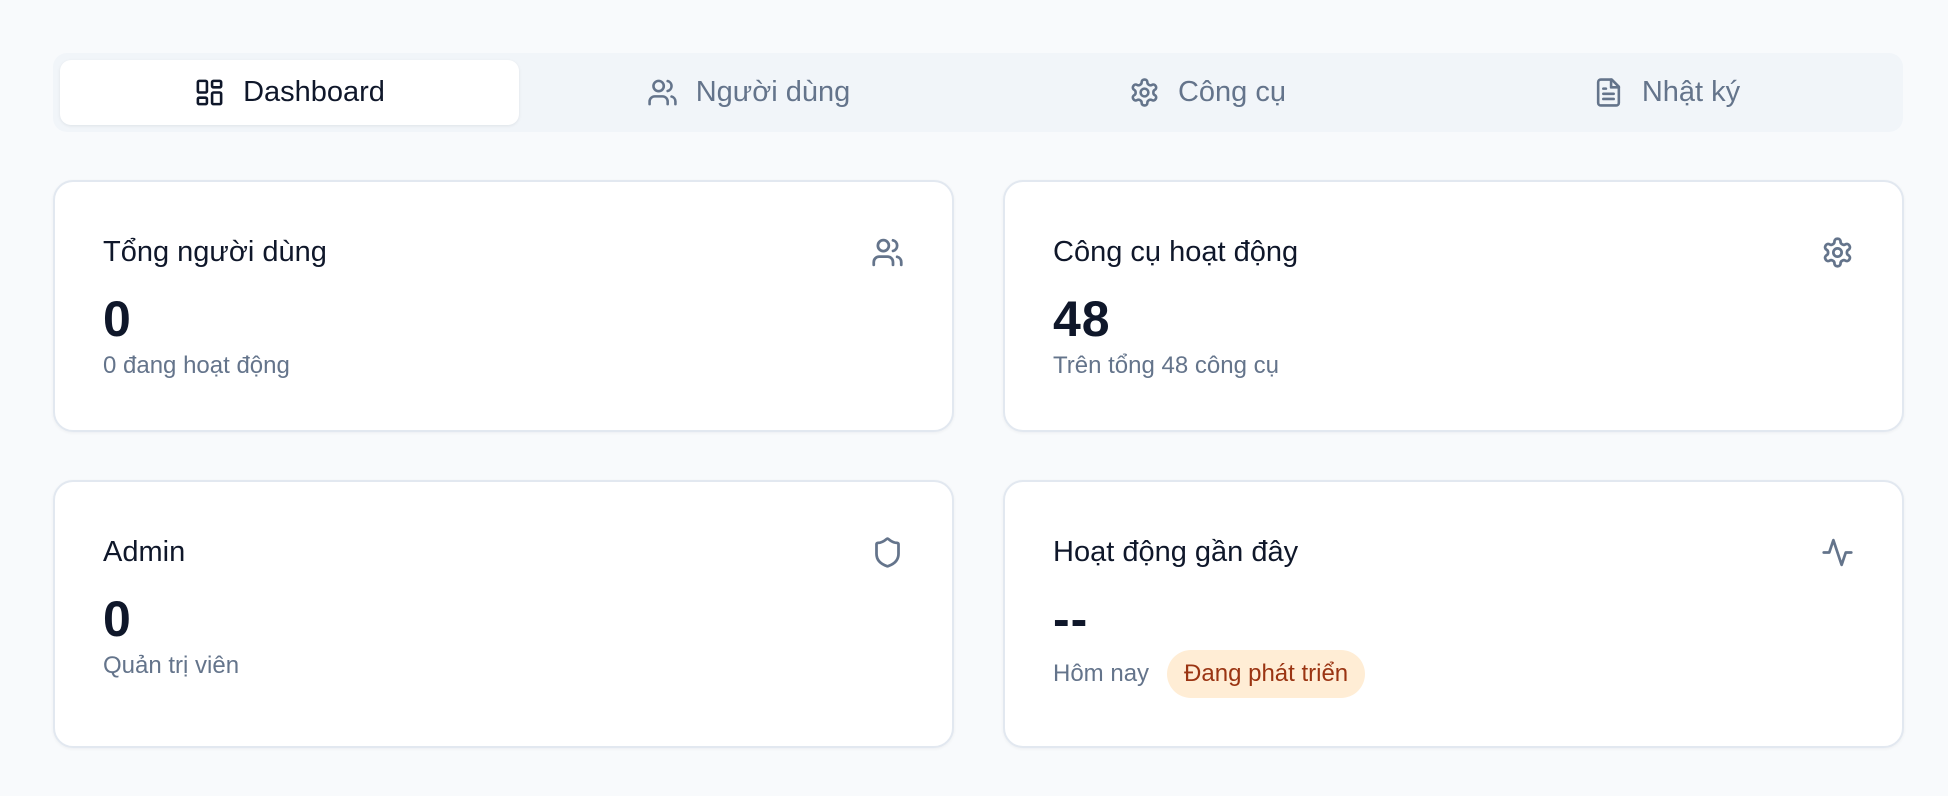  I want to click on tab-users: Người dùng, so click(748, 92).